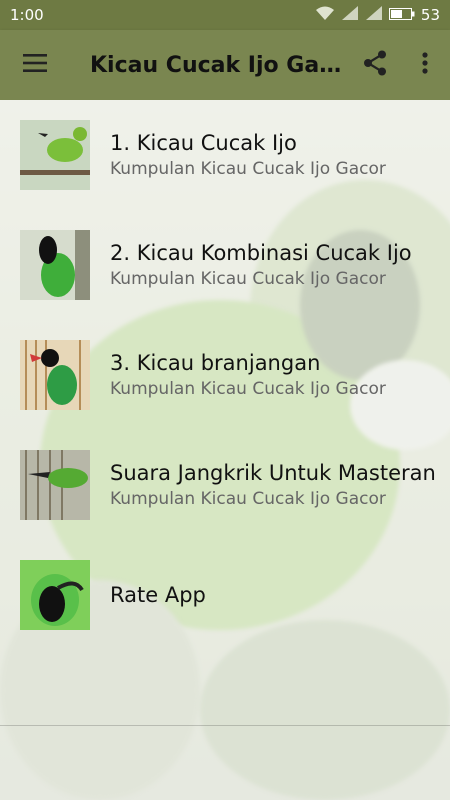  I want to click on menu-button, so click(35, 65).